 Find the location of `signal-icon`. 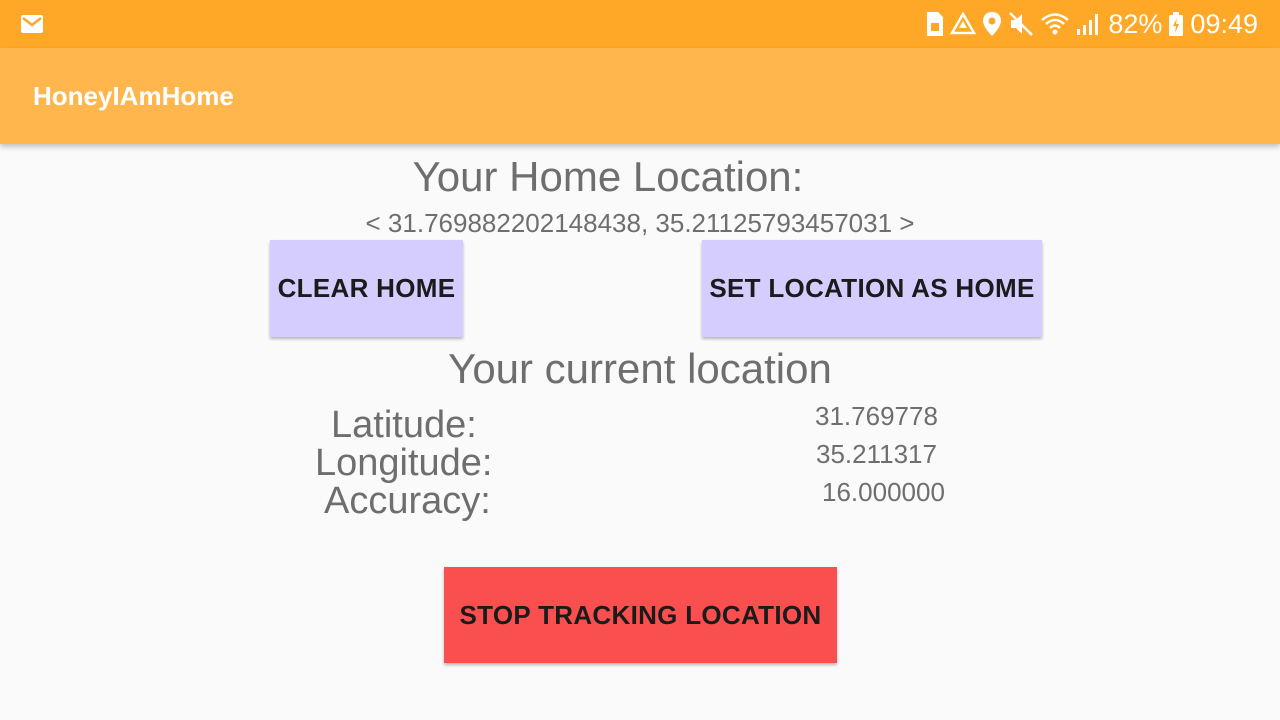

signal-icon is located at coordinates (1088, 24).